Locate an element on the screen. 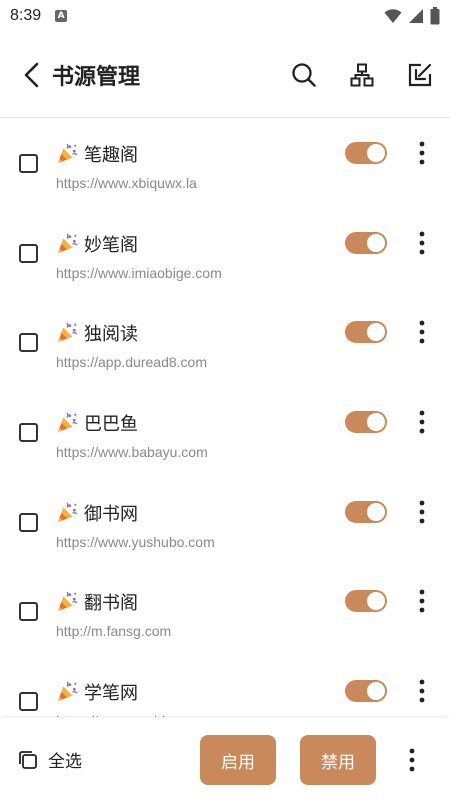 The height and width of the screenshot is (801, 450). back-button is located at coordinates (32, 75).